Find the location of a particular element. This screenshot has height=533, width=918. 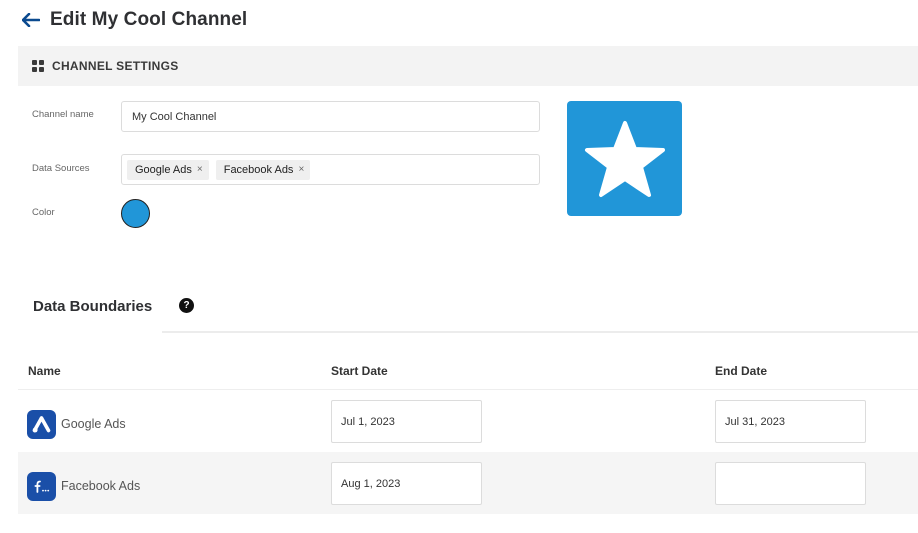

table-header: Name Start Date End Date is located at coordinates (468, 372).